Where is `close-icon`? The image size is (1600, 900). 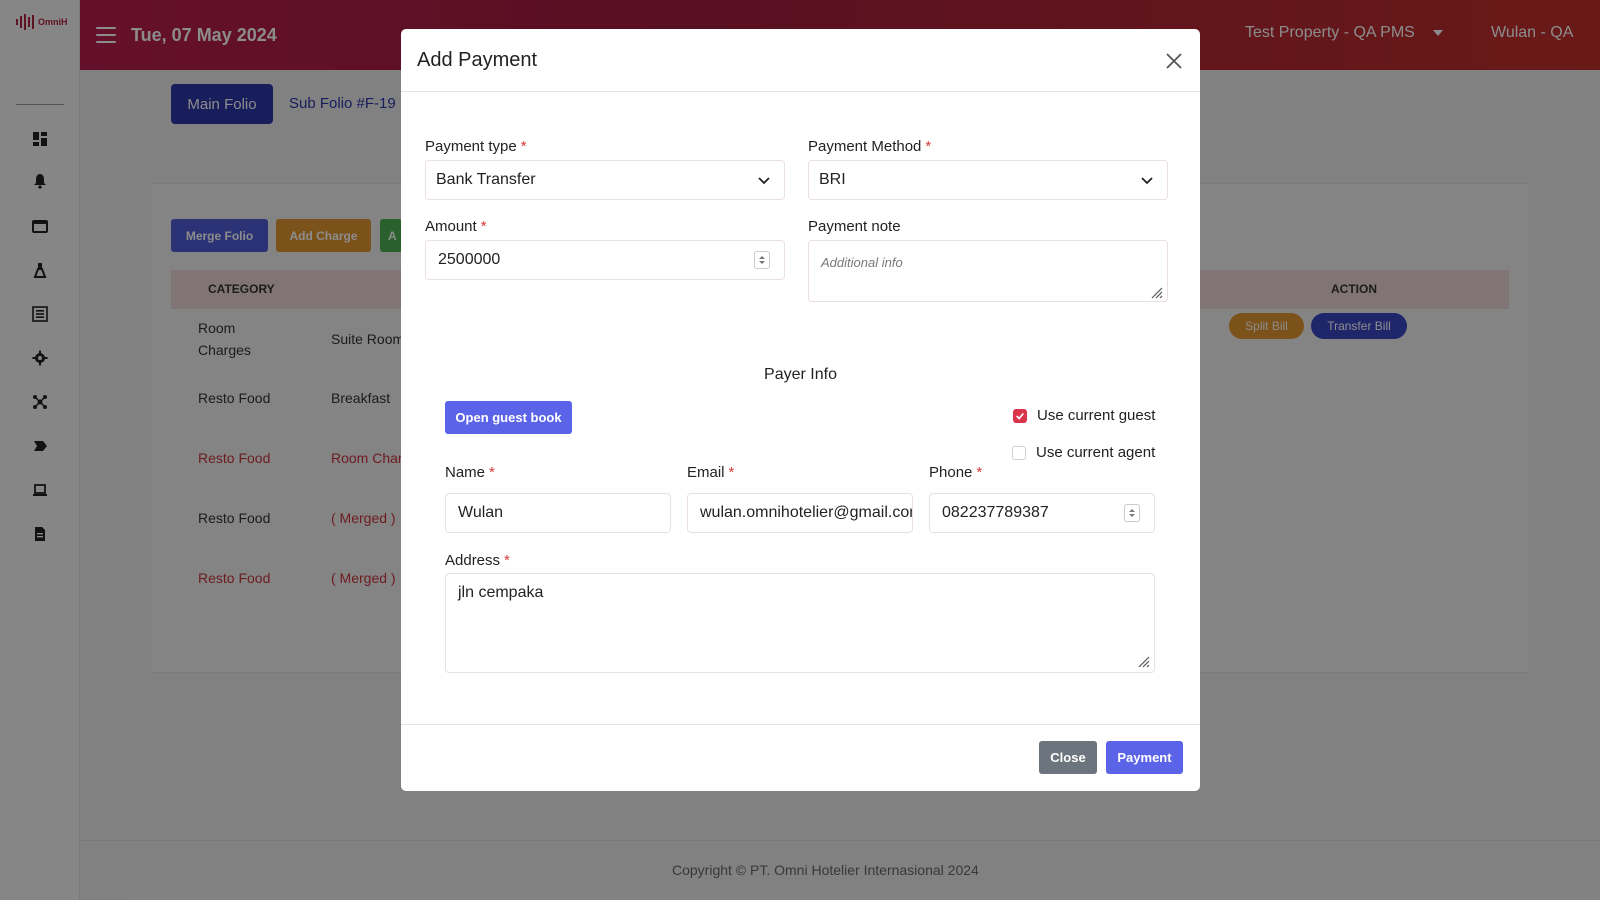 close-icon is located at coordinates (1174, 61).